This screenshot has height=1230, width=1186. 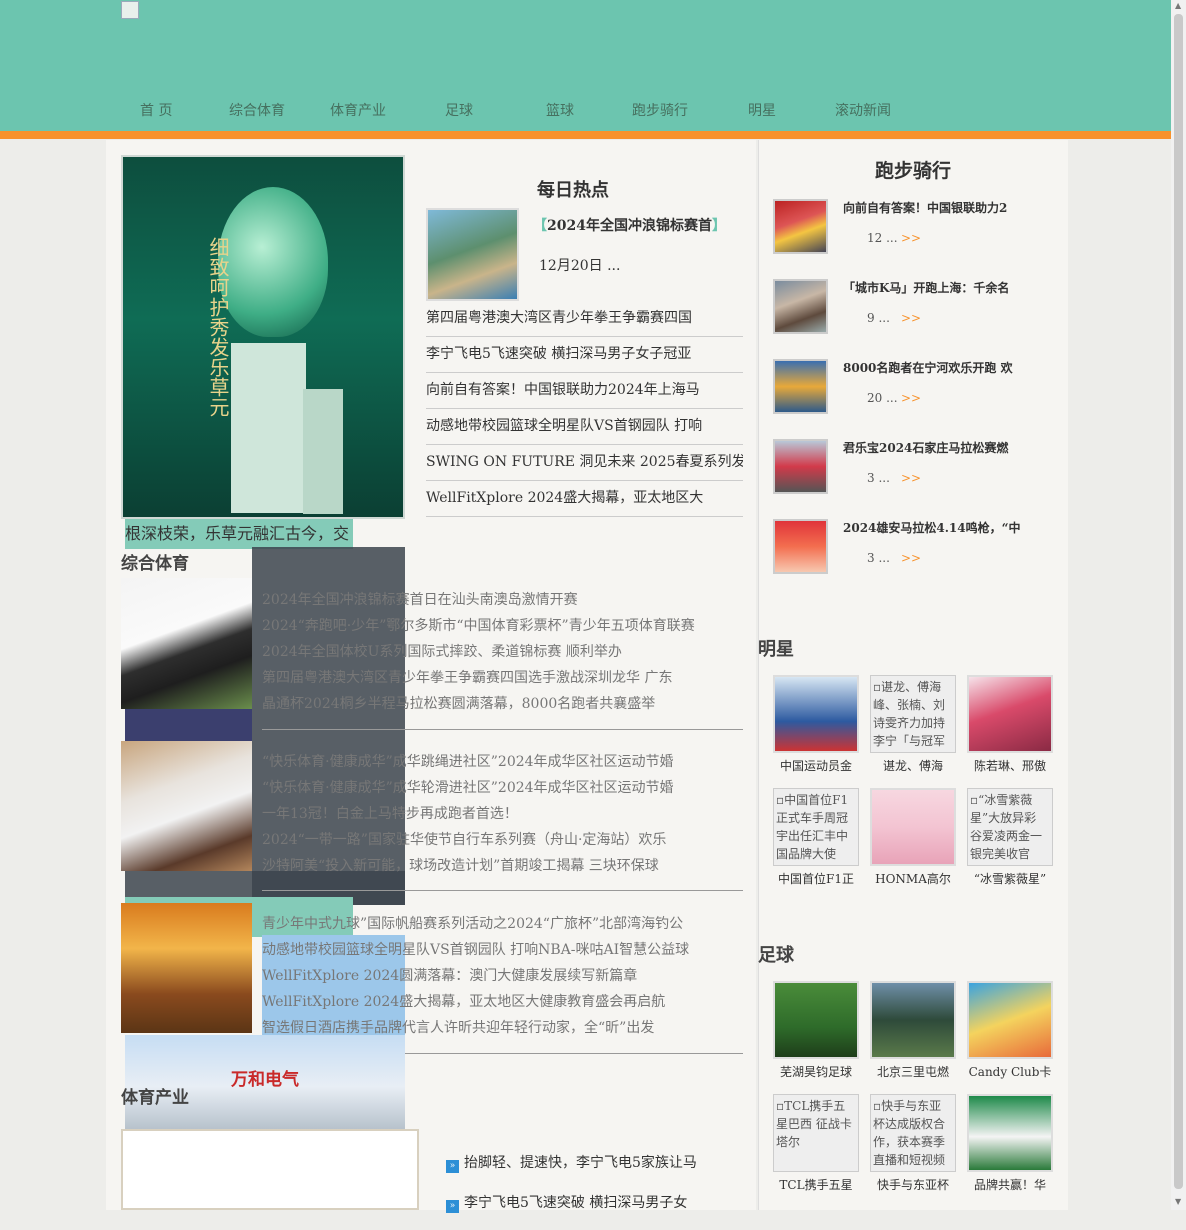 I want to click on running-item: 「城市K马」开跑上海：千余名 9 ... >>, so click(x=913, y=309).